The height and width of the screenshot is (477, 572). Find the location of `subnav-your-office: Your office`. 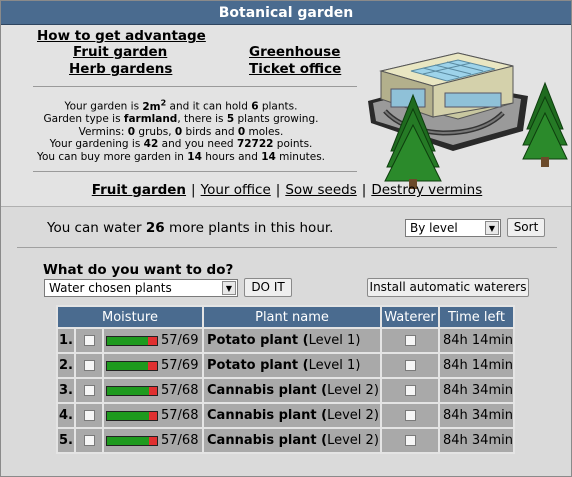

subnav-your-office: Your office is located at coordinates (236, 190).